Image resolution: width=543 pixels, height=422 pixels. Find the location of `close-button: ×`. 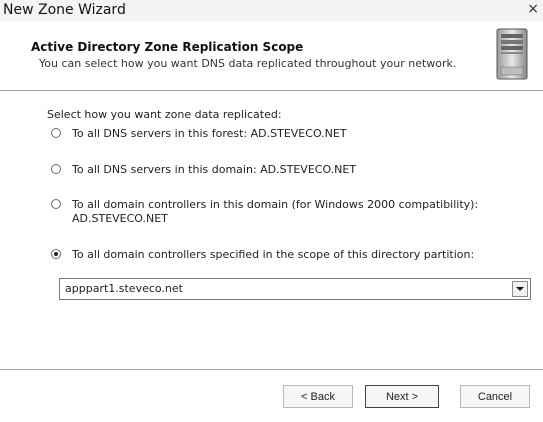

close-button: × is located at coordinates (533, 9).